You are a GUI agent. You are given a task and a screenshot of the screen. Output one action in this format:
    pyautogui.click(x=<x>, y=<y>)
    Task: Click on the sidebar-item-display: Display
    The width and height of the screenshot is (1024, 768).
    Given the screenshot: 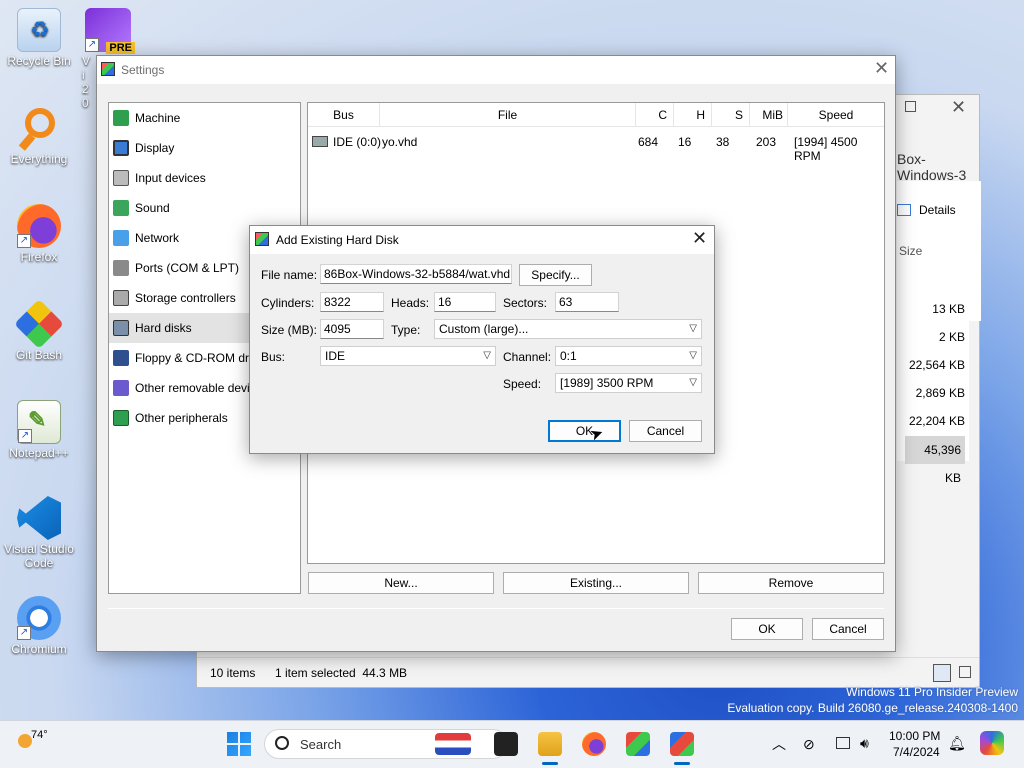 What is the action you would take?
    pyautogui.click(x=204, y=148)
    